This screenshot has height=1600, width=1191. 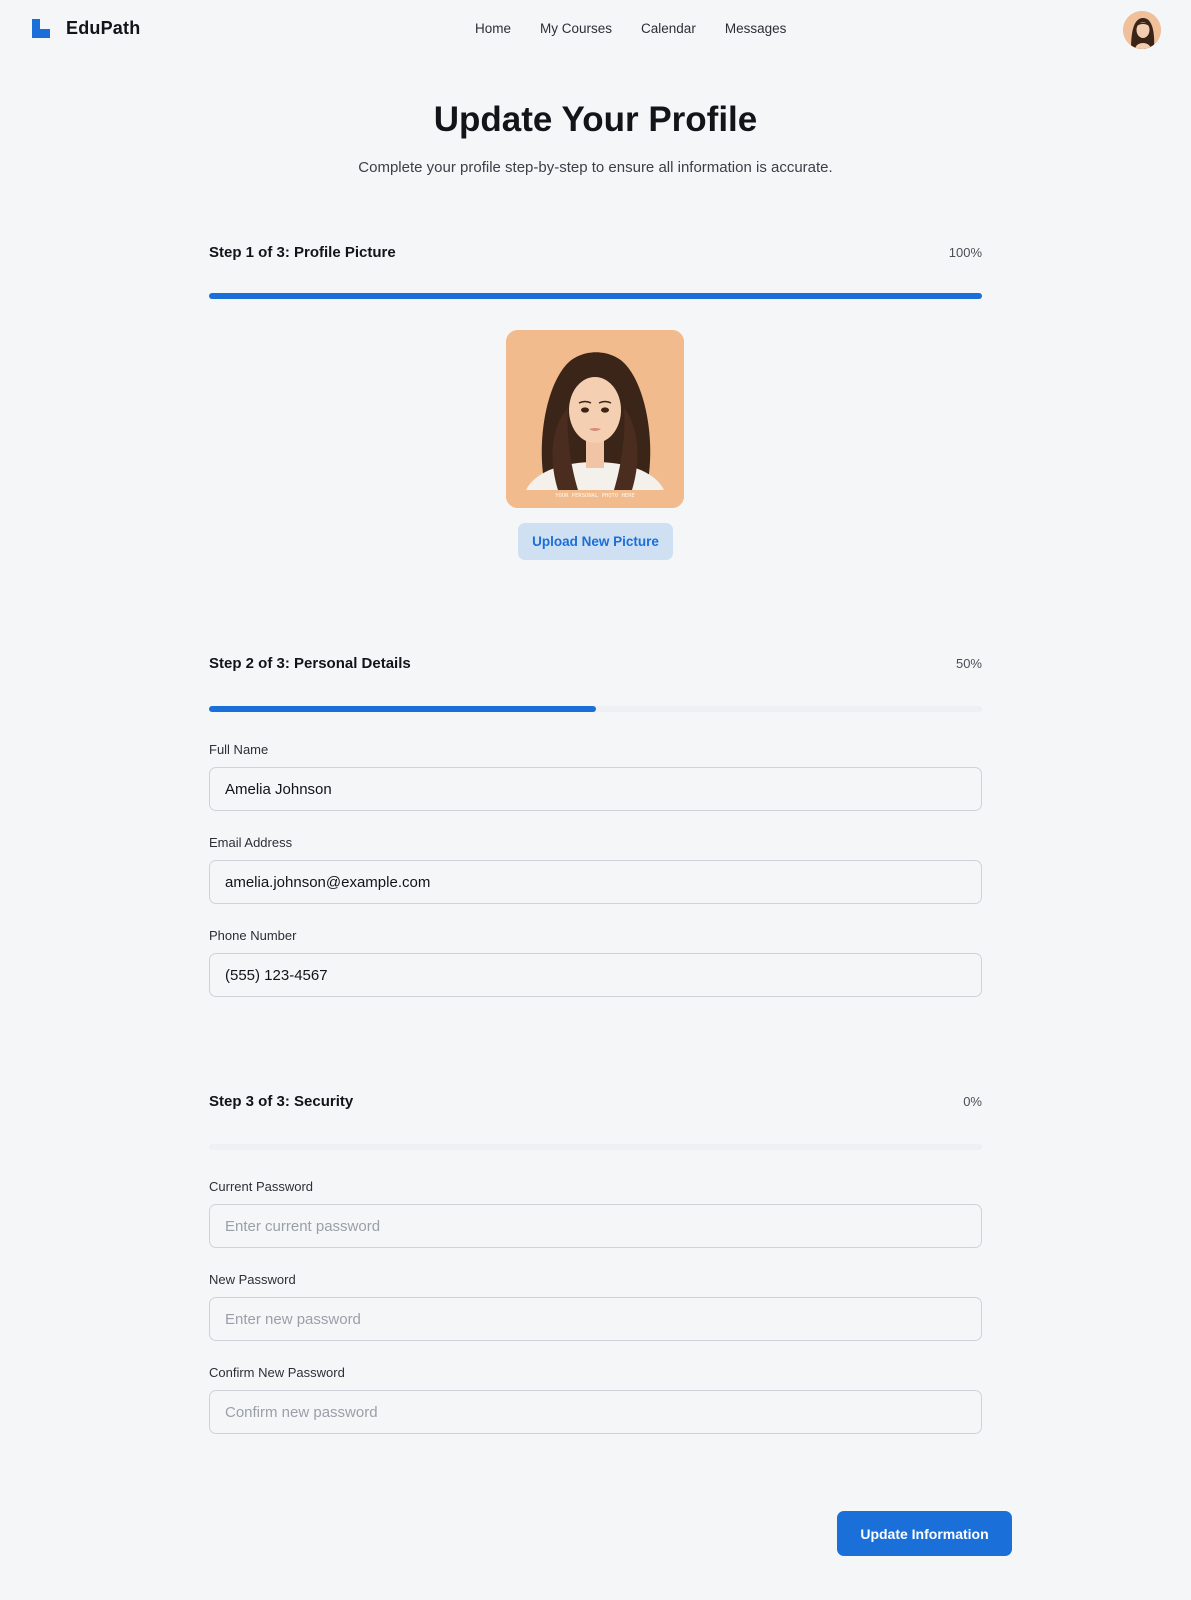 What do you see at coordinates (965, 252) in the screenshot?
I see `step-percent: 100%` at bounding box center [965, 252].